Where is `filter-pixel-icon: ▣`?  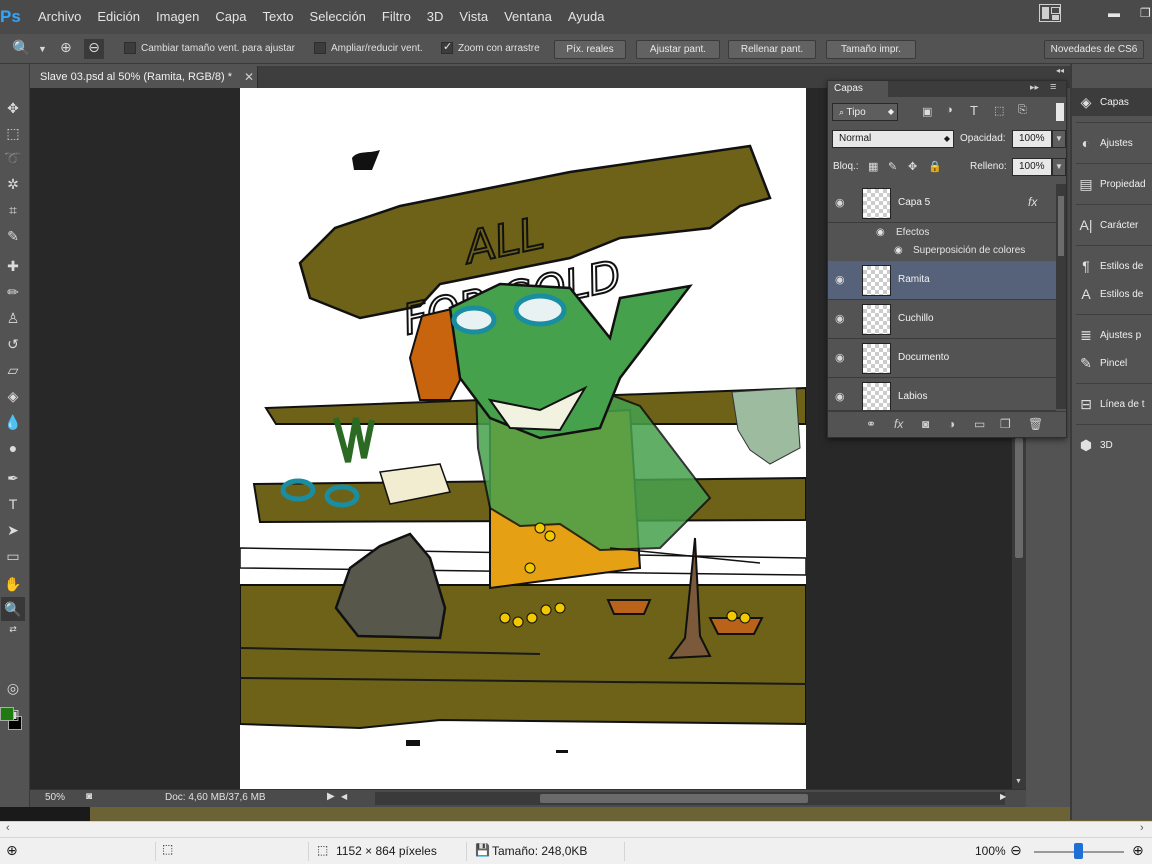
filter-pixel-icon: ▣ is located at coordinates (927, 111).